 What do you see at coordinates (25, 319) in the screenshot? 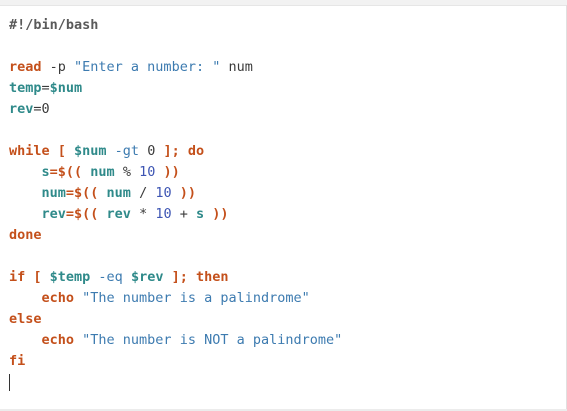
I see `keyword: else` at bounding box center [25, 319].